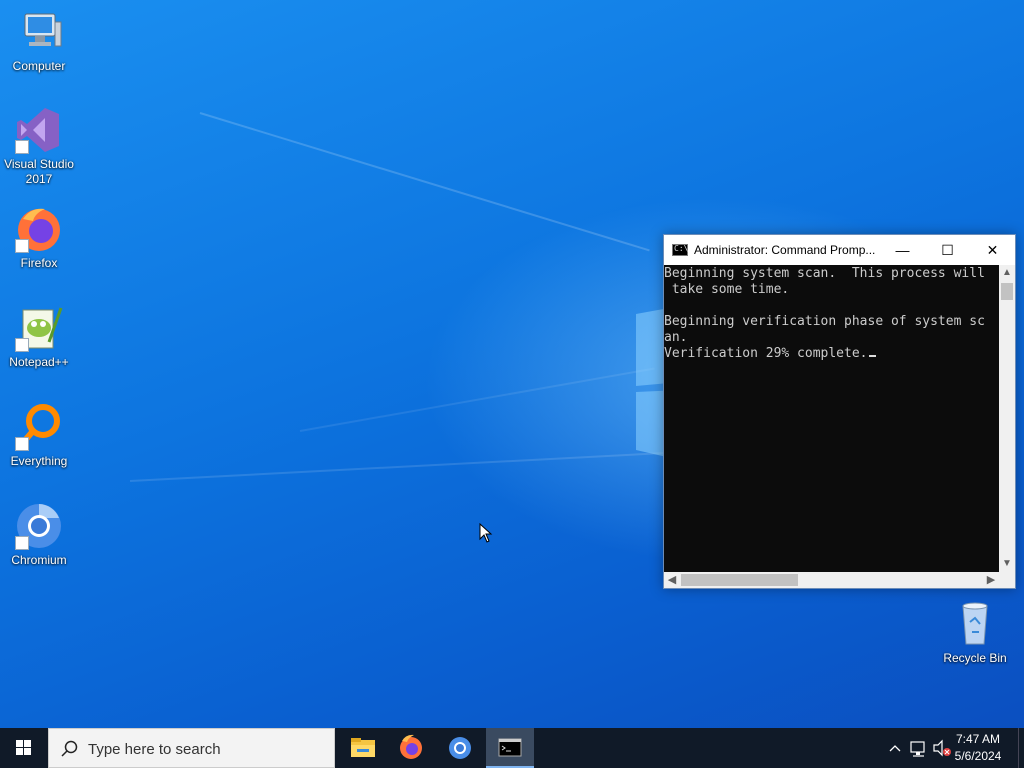 This screenshot has height=773, width=1024. I want to click on clock-date: 5/6/2024, so click(978, 756).